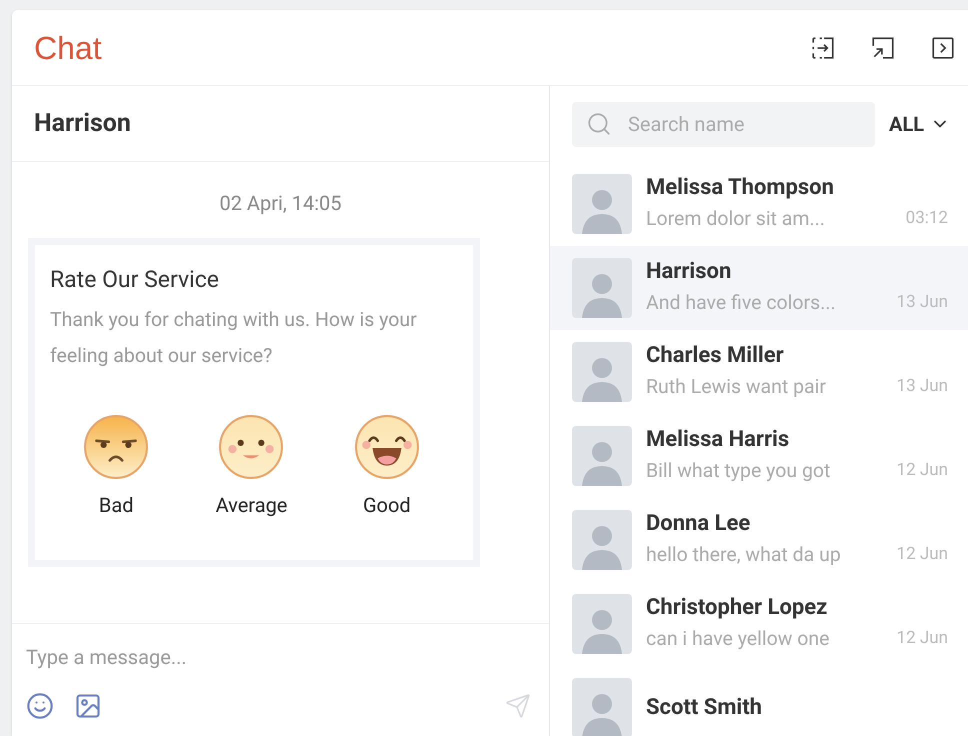  Describe the element at coordinates (743, 555) in the screenshot. I see `message-preview: hello there, what da up` at that location.